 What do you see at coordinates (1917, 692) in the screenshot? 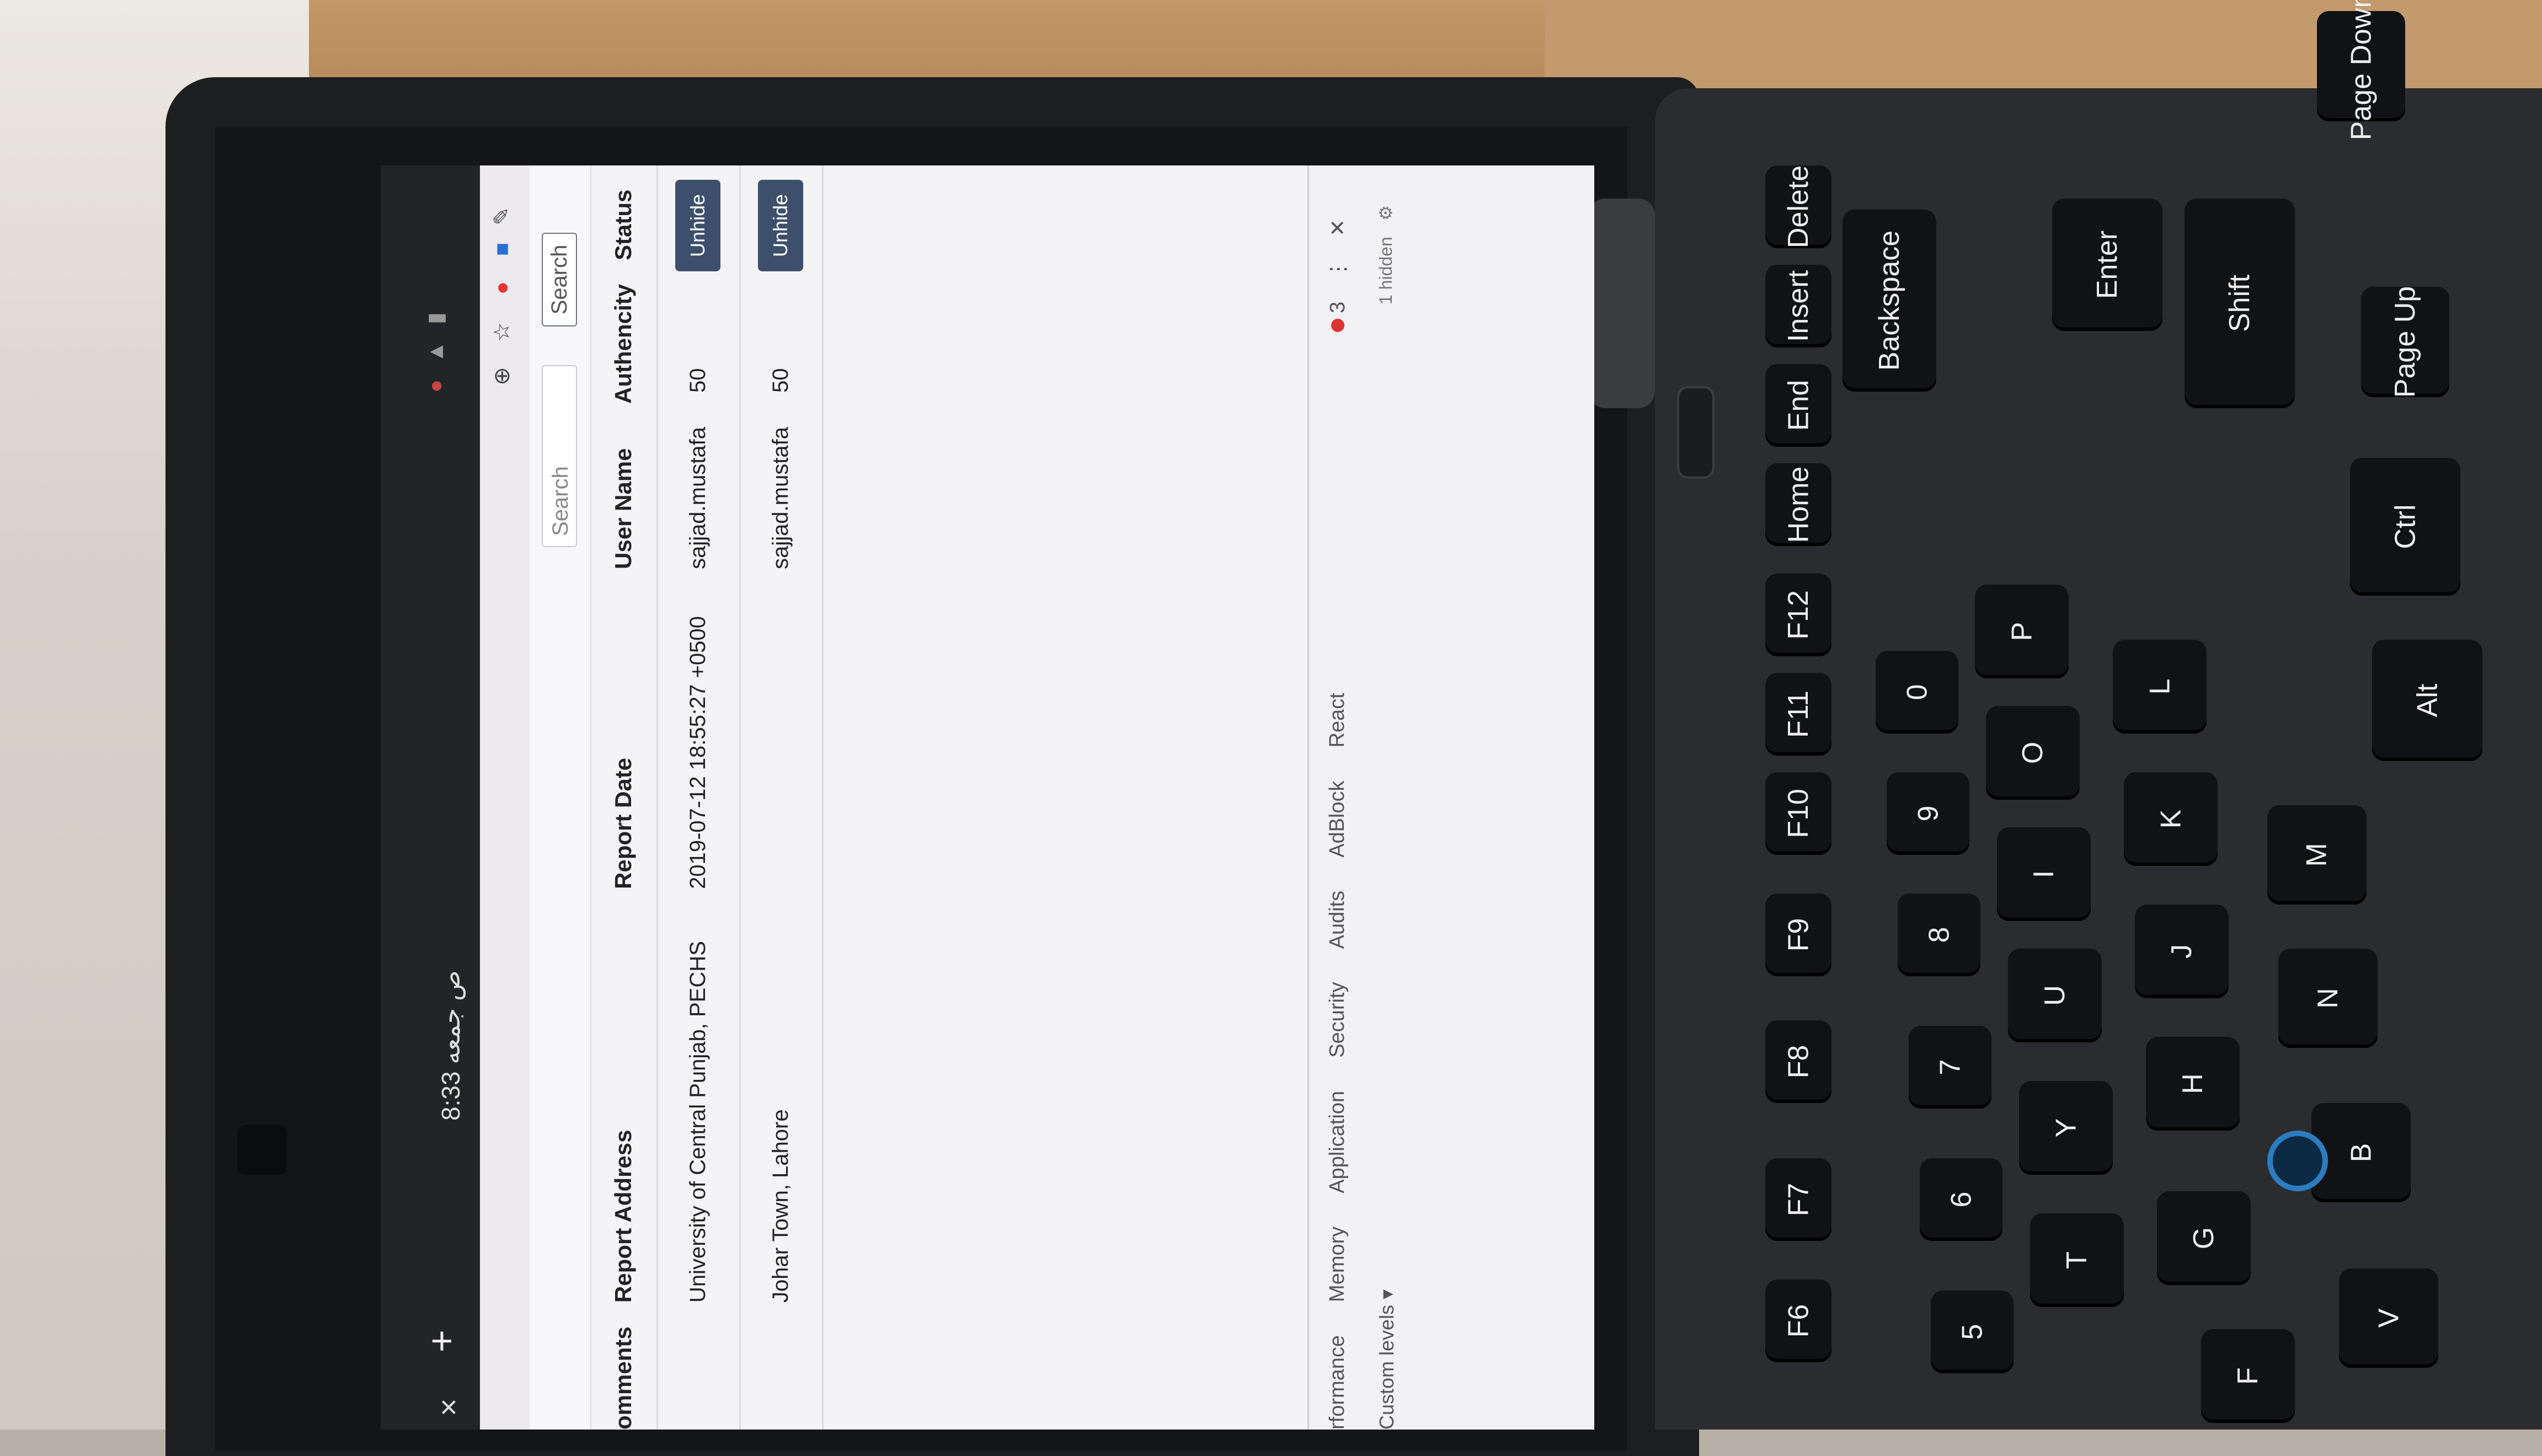
I see `key-0: 0` at bounding box center [1917, 692].